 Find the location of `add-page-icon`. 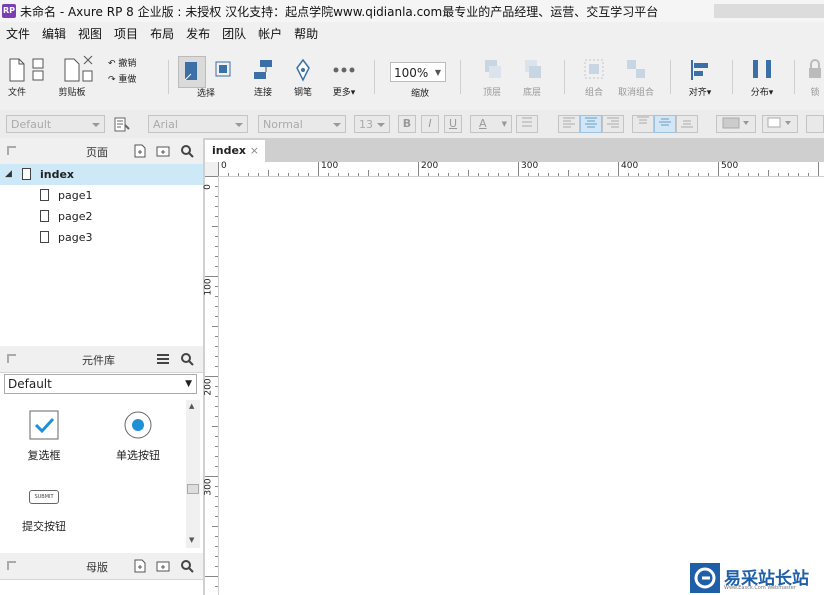

add-page-icon is located at coordinates (140, 151).